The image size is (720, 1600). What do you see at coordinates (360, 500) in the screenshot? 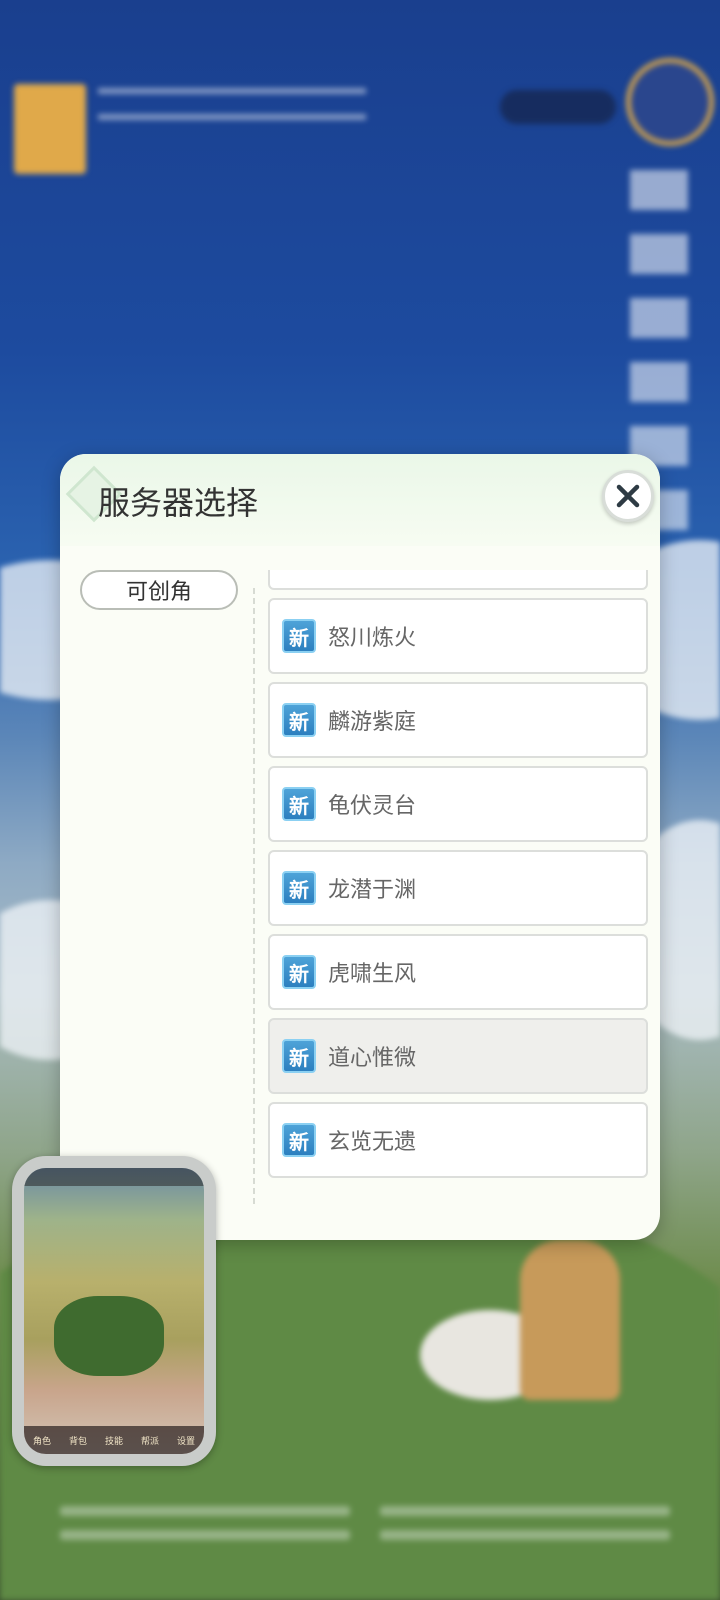
I see `dialog-header: 服务器选择` at bounding box center [360, 500].